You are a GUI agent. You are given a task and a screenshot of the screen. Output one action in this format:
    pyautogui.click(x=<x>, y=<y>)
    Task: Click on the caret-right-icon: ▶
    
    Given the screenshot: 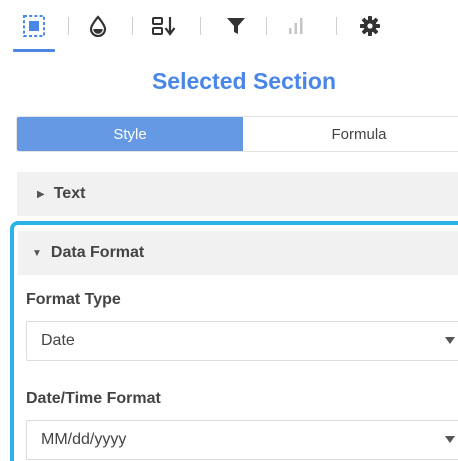 What is the action you would take?
    pyautogui.click(x=41, y=194)
    